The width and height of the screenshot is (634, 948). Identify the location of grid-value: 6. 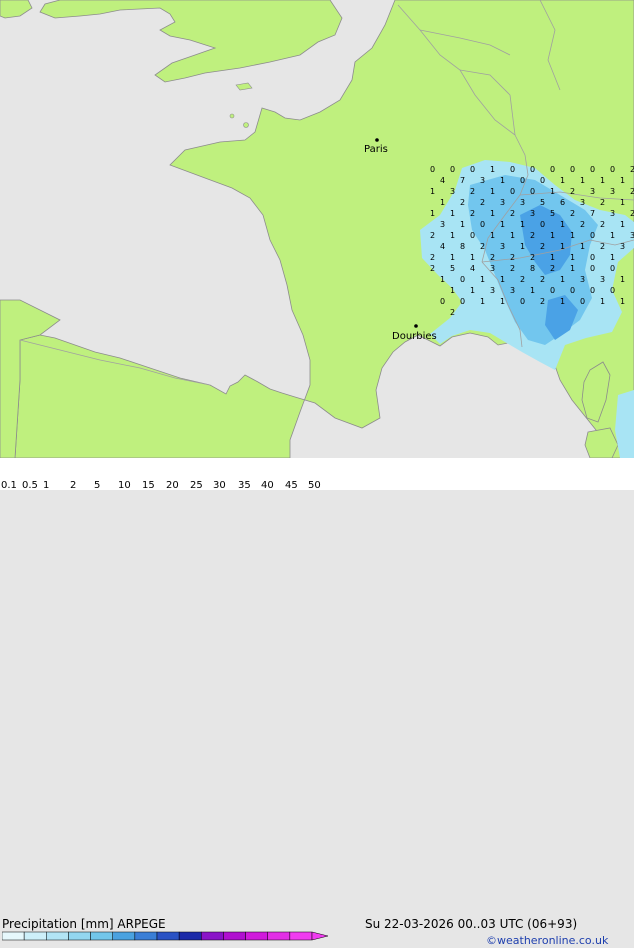
(562, 202).